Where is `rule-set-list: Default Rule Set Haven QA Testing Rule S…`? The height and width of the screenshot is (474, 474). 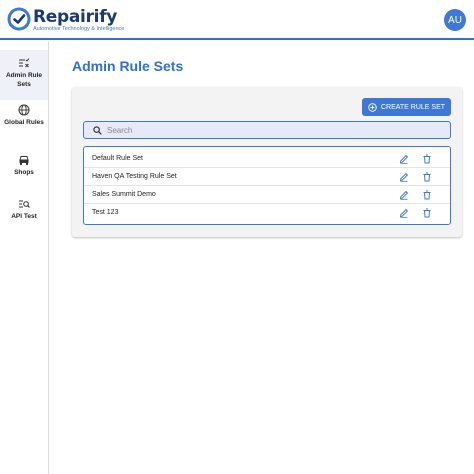 rule-set-list: Default Rule Set Haven QA Testing Rule S… is located at coordinates (267, 185).